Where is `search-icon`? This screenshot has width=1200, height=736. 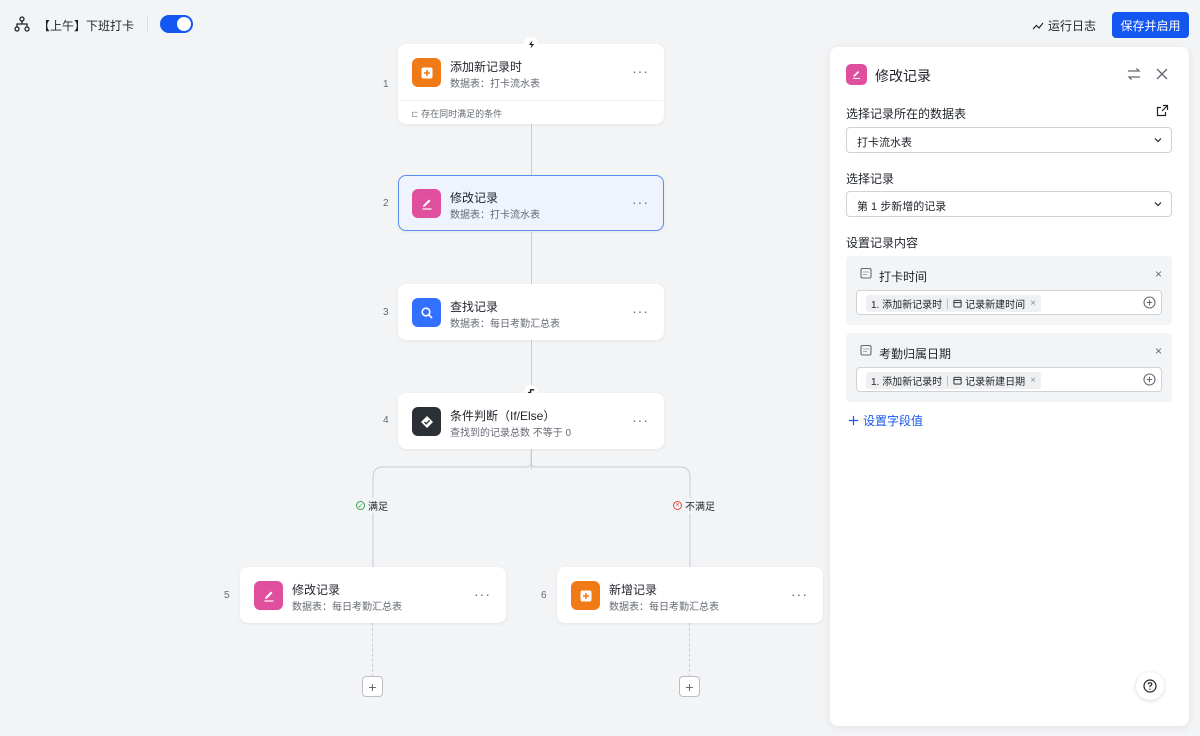
search-icon is located at coordinates (426, 312).